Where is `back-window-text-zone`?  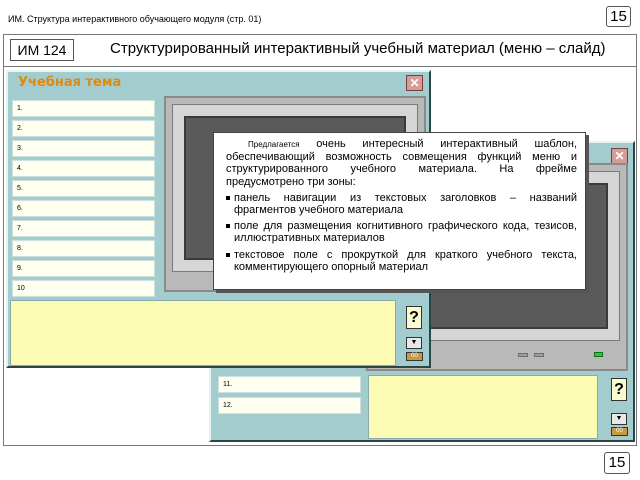
back-window-text-zone is located at coordinates (483, 407).